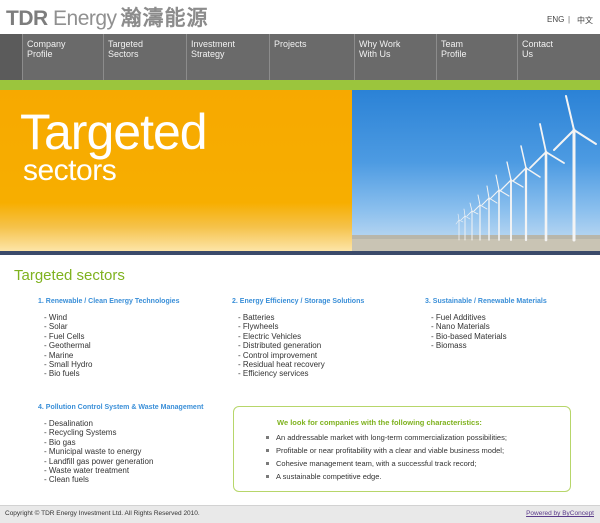  What do you see at coordinates (11, 57) in the screenshot?
I see `nav-accent` at bounding box center [11, 57].